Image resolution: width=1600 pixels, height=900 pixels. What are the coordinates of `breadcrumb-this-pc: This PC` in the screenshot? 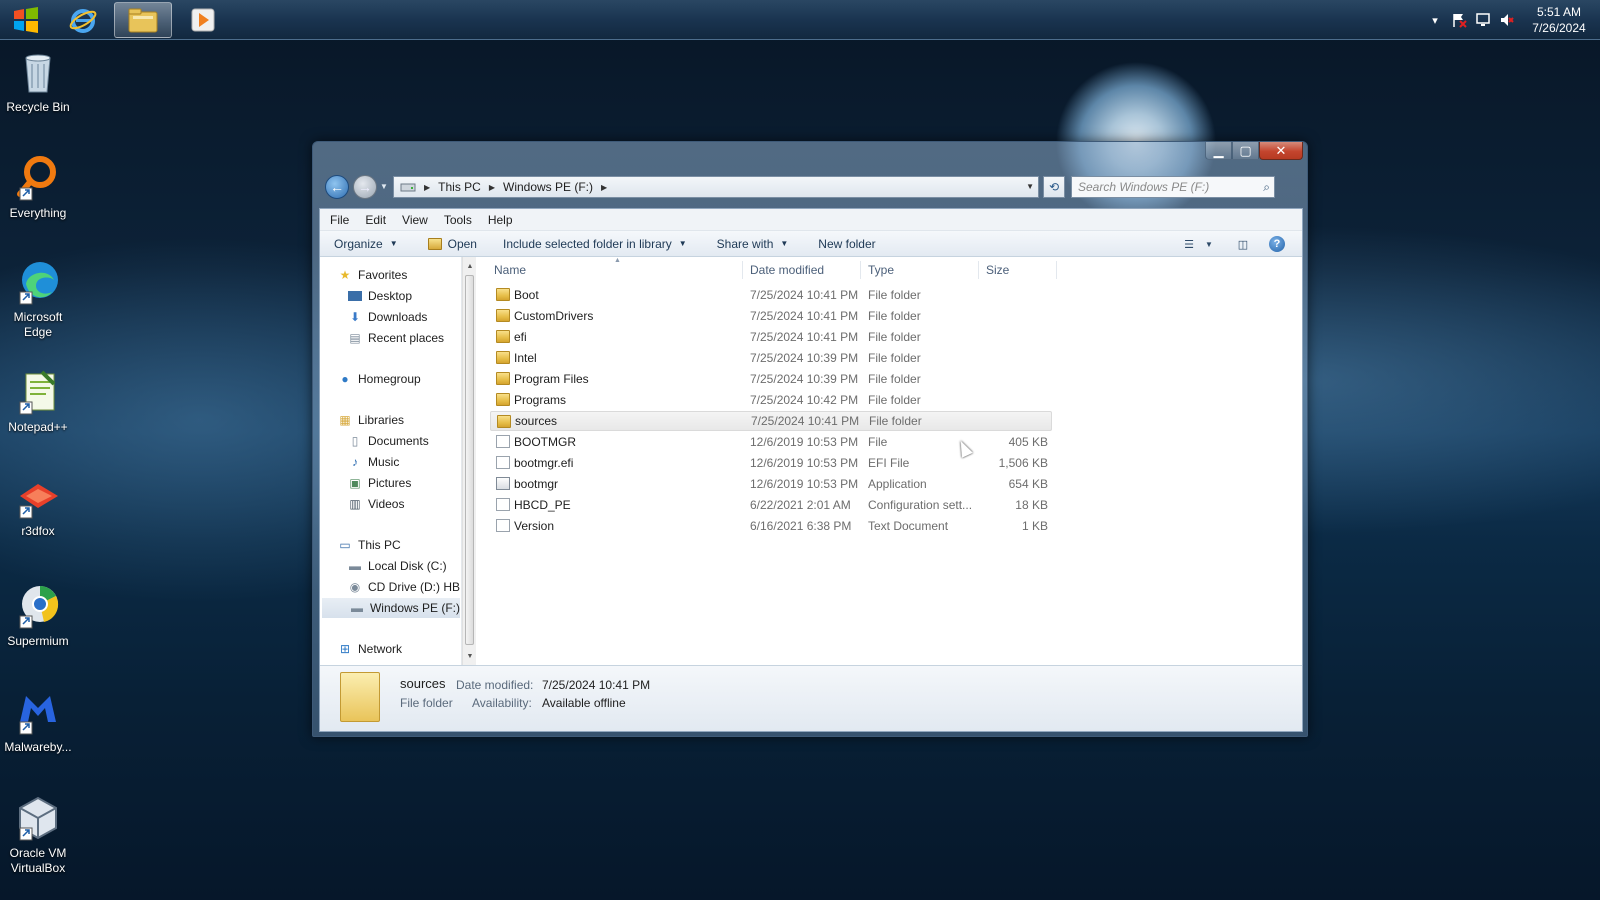 It's located at (459, 187).